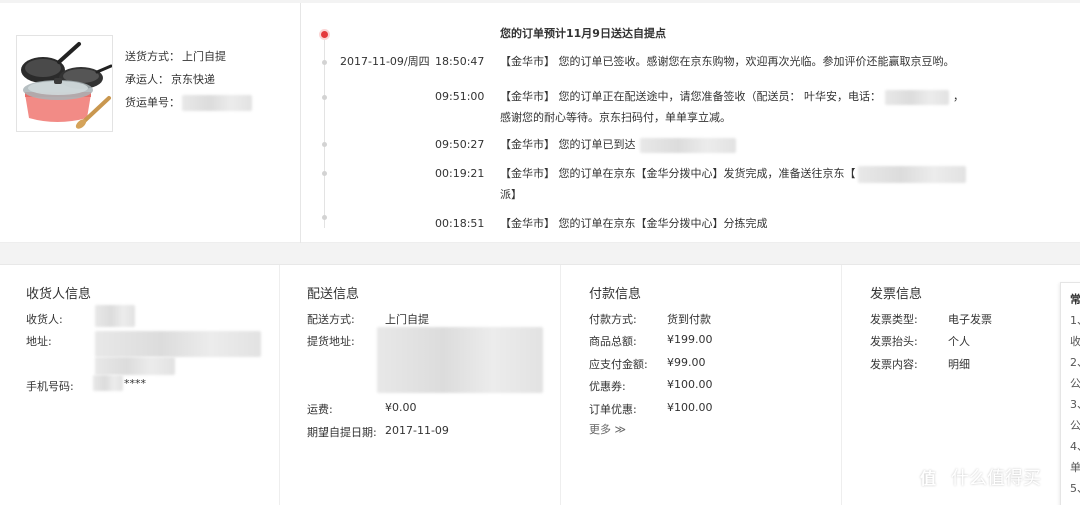  I want to click on receiver-name-label: 收货人:, so click(44, 319).